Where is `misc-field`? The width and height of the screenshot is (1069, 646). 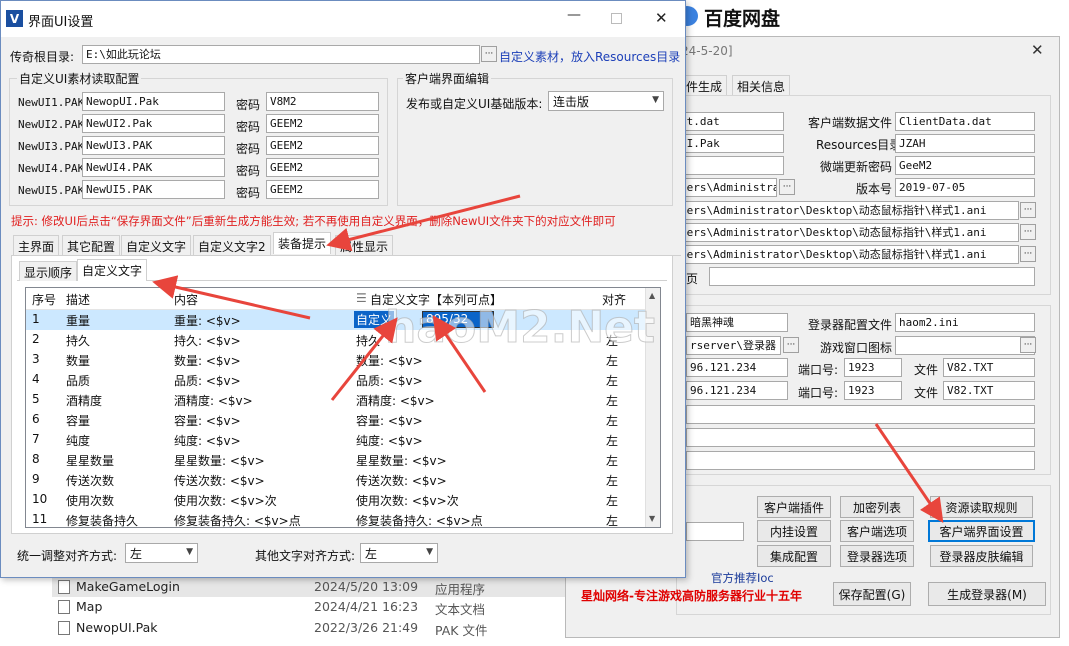 misc-field is located at coordinates (715, 531).